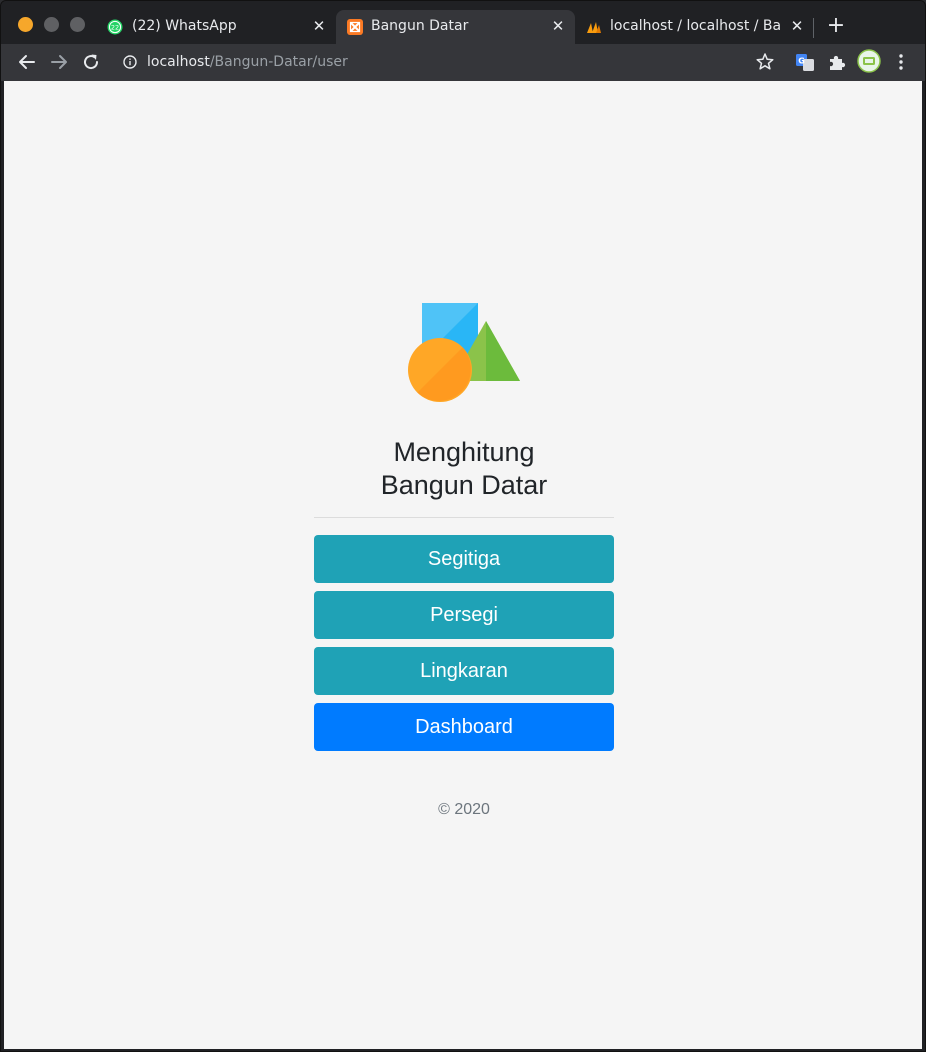 The height and width of the screenshot is (1052, 926). I want to click on translate-icon: G, so click(805, 62).